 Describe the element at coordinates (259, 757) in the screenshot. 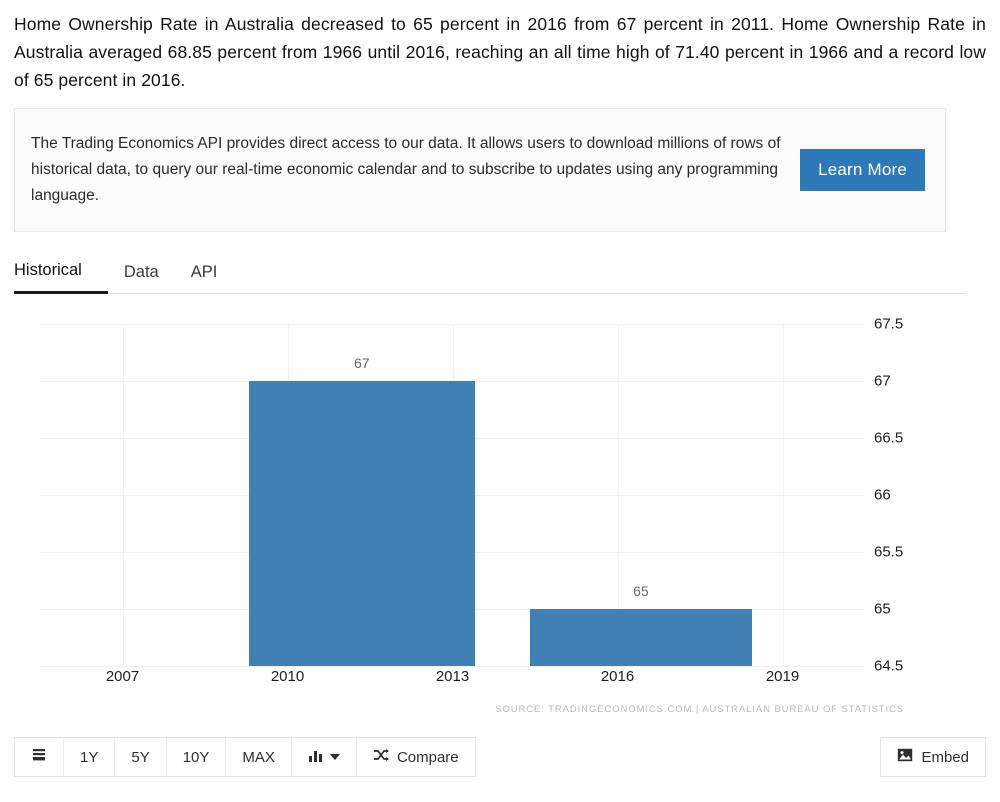

I see `range-max-button: MAX` at that location.